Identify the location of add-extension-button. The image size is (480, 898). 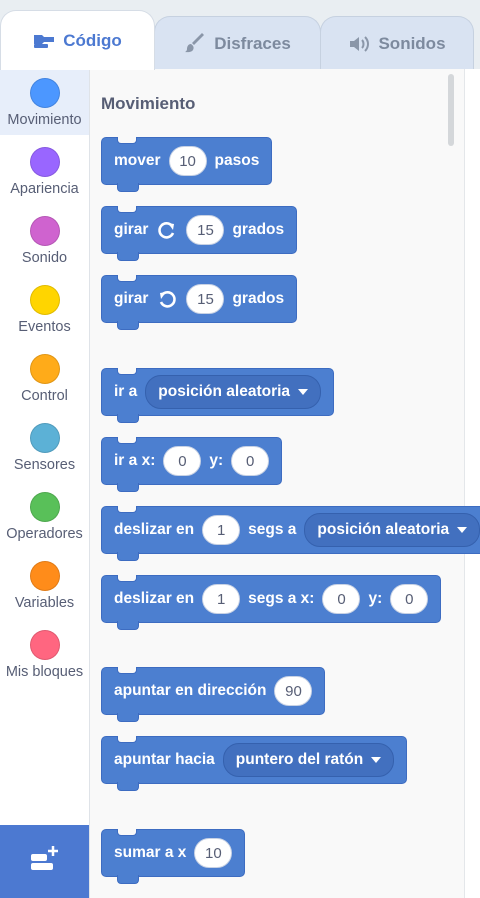
(44, 861).